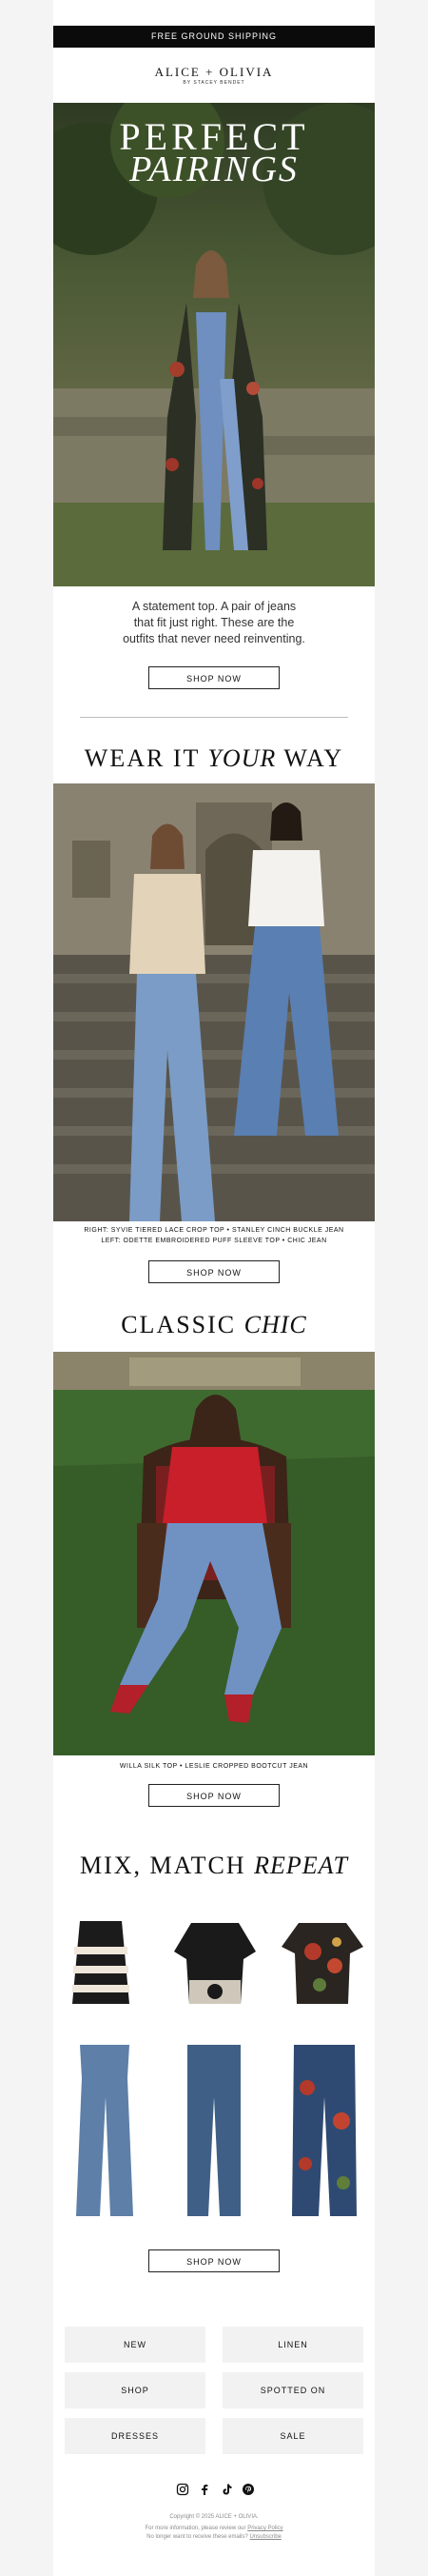 This screenshot has width=428, height=2576. What do you see at coordinates (135, 2390) in the screenshot?
I see `nav-shop: SHOP` at bounding box center [135, 2390].